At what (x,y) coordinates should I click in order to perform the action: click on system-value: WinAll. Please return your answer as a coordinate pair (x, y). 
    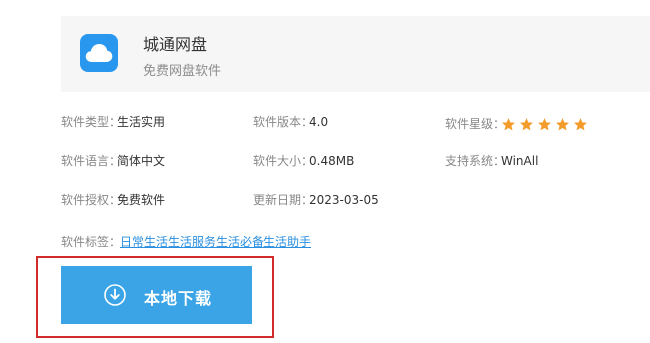
    Looking at the image, I should click on (520, 161).